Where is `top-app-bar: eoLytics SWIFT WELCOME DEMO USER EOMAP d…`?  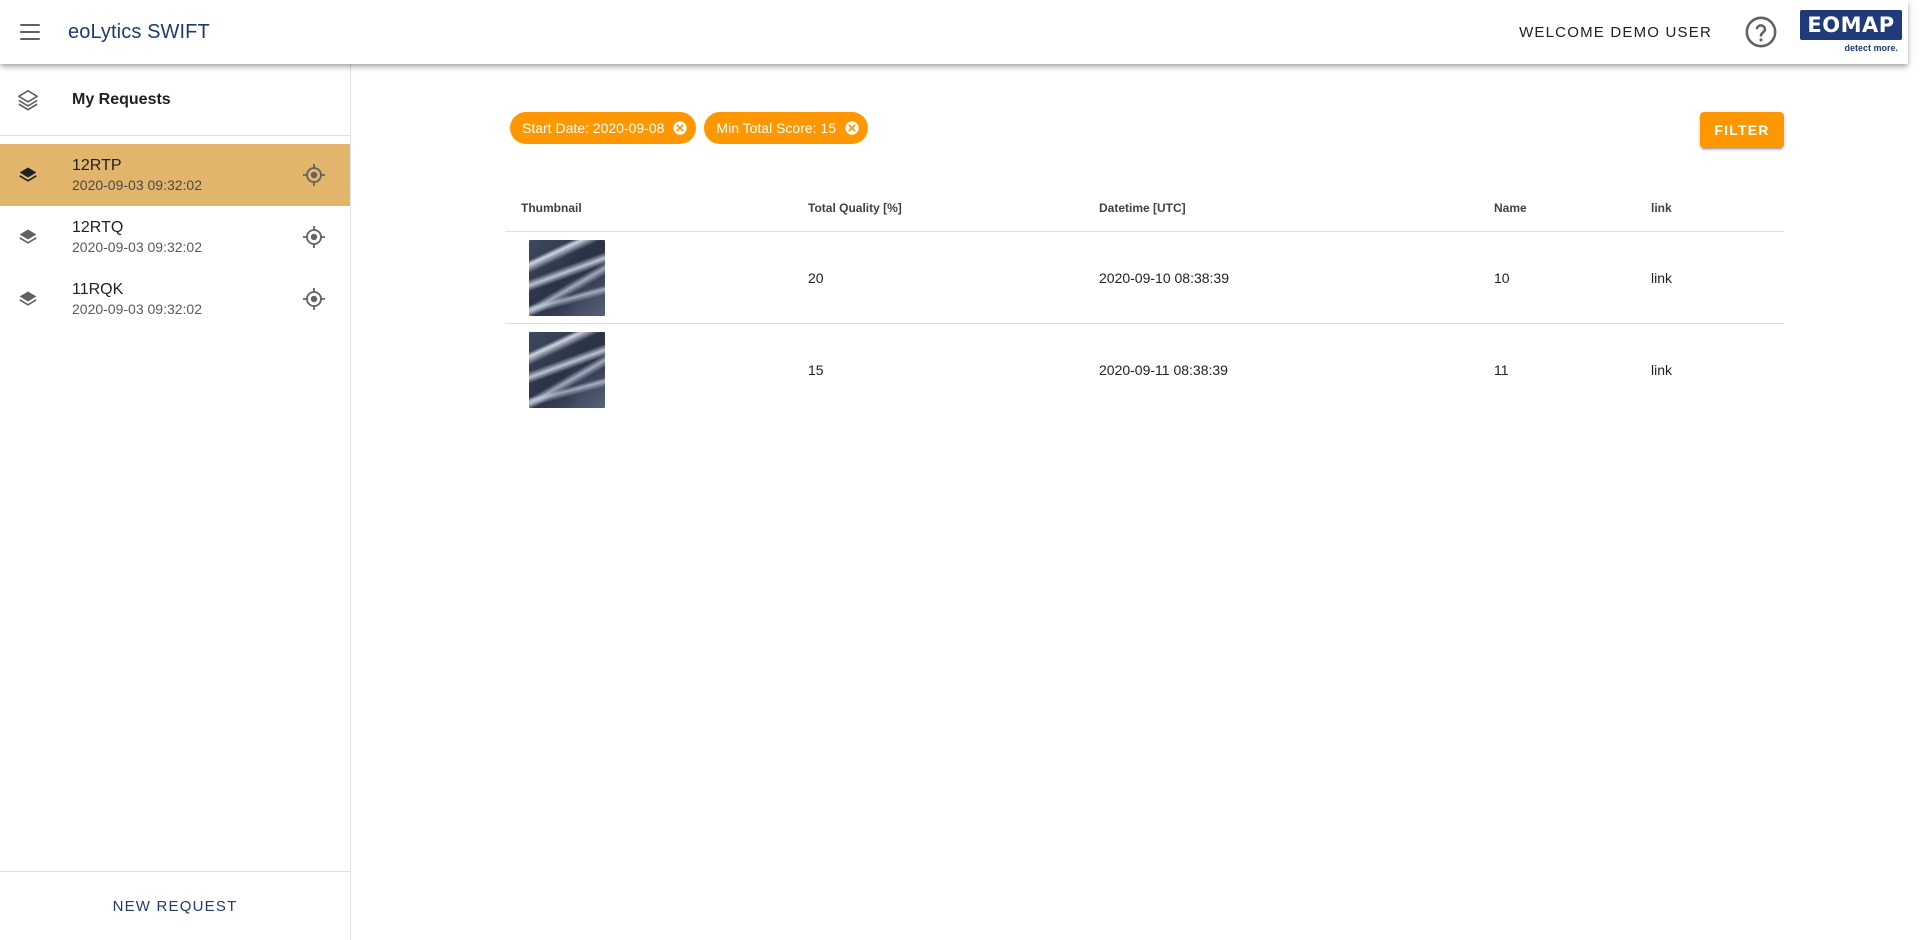
top-app-bar: eoLytics SWIFT WELCOME DEMO USER EOMAP d… is located at coordinates (954, 32).